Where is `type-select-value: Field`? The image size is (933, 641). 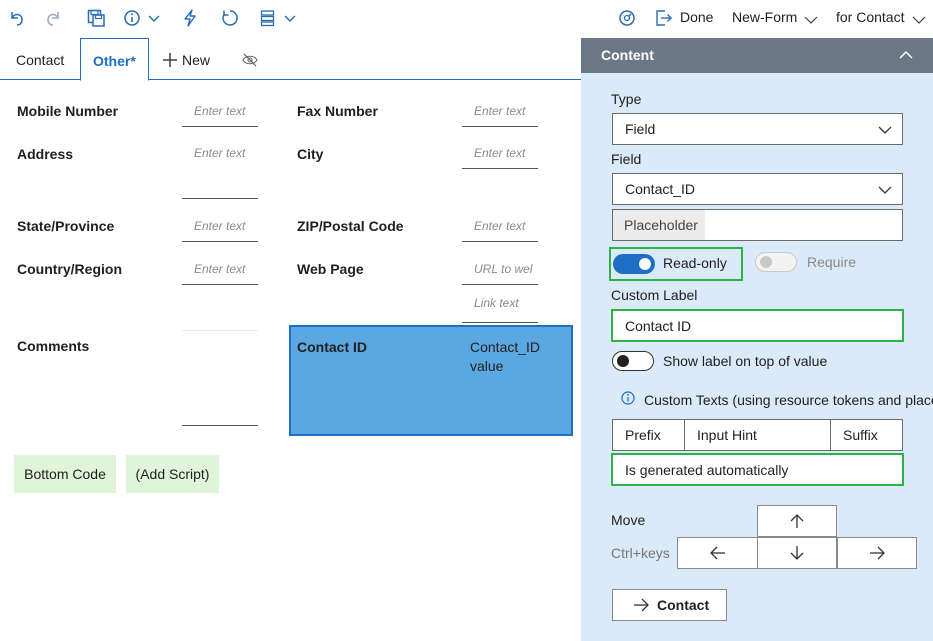
type-select-value: Field is located at coordinates (640, 129).